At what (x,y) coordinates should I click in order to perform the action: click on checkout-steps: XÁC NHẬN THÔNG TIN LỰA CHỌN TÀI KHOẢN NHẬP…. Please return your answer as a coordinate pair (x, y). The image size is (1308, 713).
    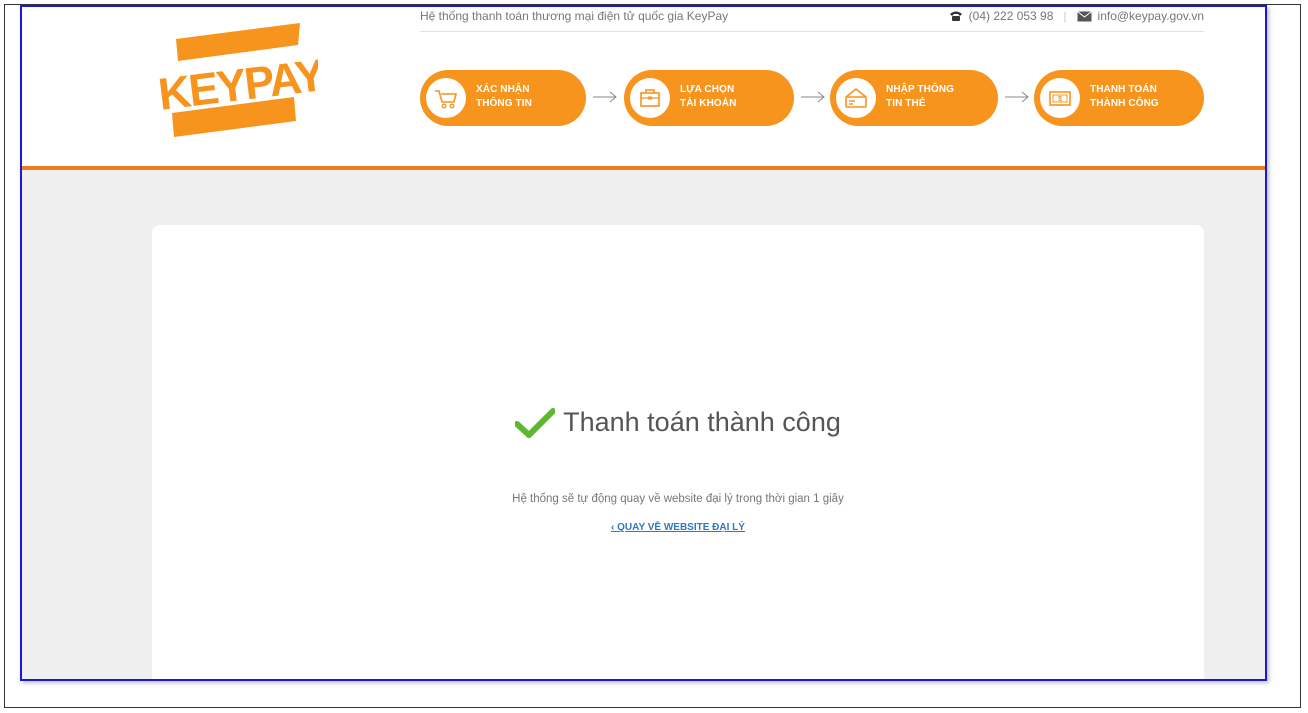
    Looking at the image, I should click on (815, 98).